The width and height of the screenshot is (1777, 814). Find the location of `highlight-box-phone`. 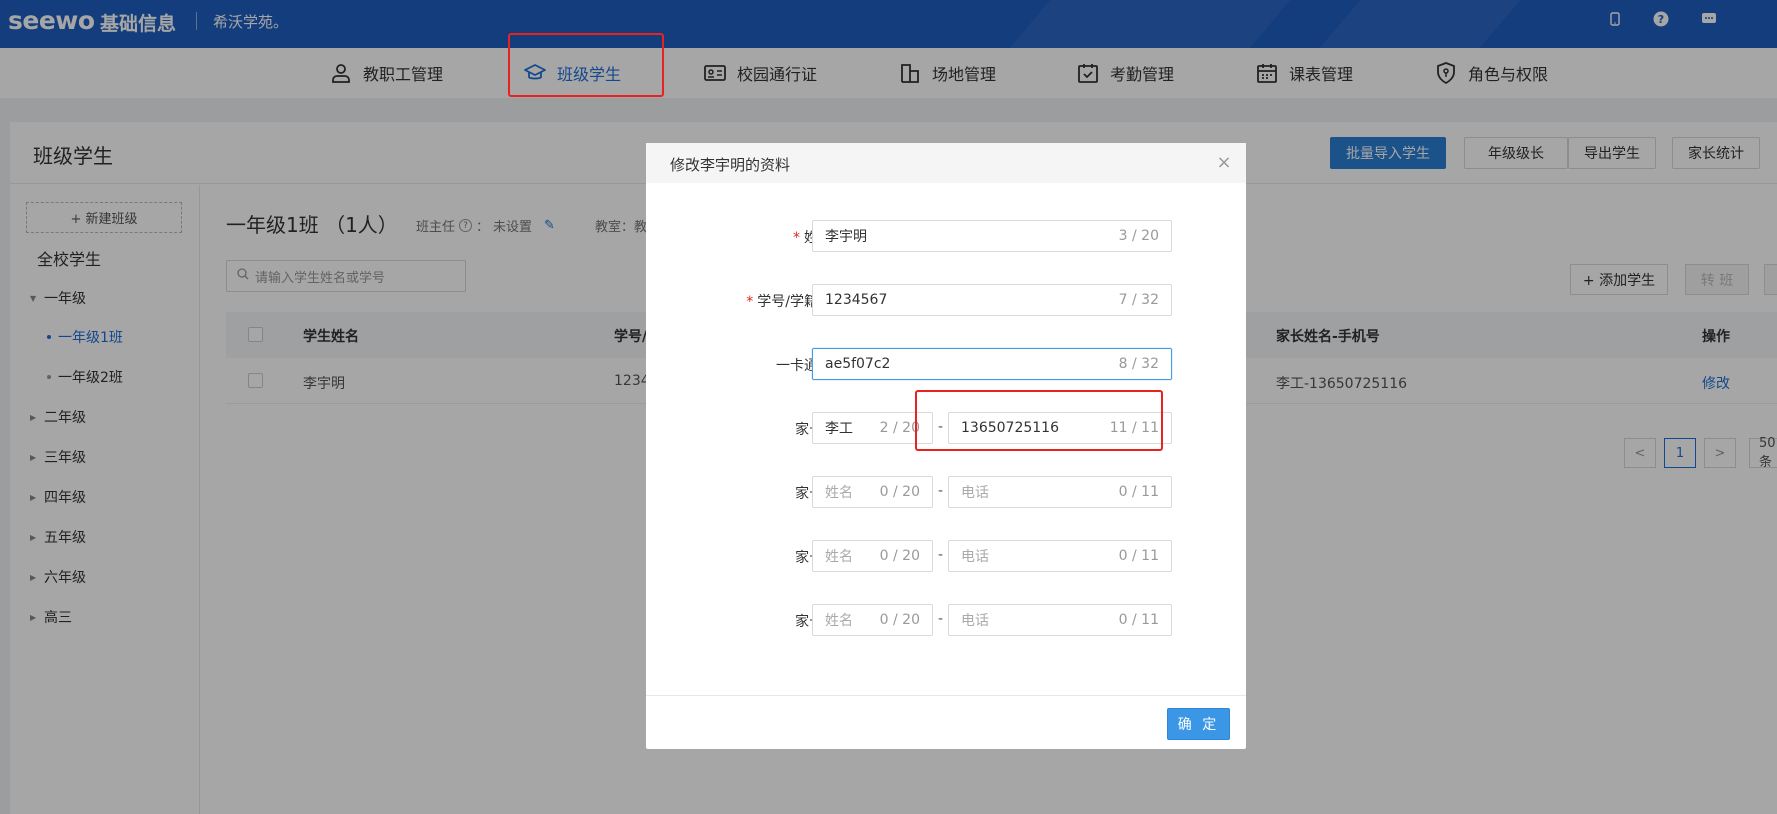

highlight-box-phone is located at coordinates (1039, 420).